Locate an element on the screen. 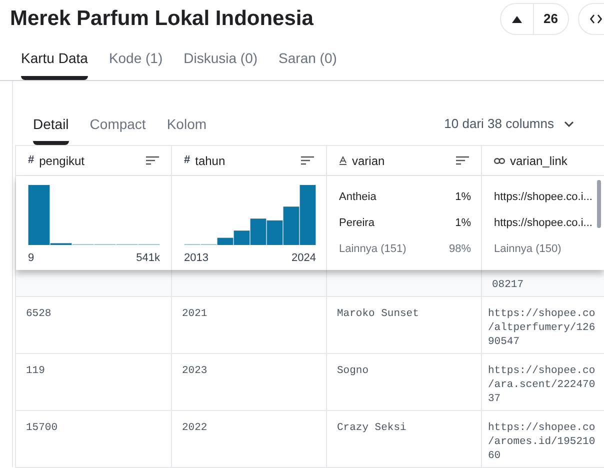 Image resolution: width=604 pixels, height=468 pixels. tab: Kode (1) is located at coordinates (135, 58).